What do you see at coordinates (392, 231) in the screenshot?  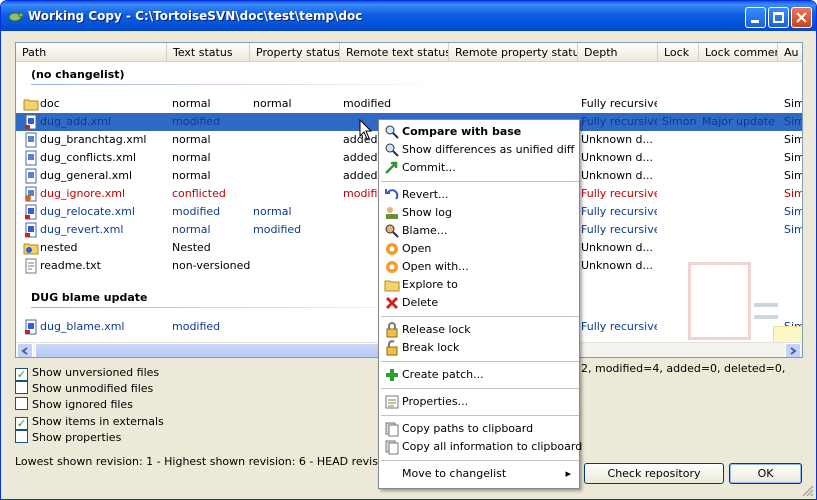 I see `blame-icon` at bounding box center [392, 231].